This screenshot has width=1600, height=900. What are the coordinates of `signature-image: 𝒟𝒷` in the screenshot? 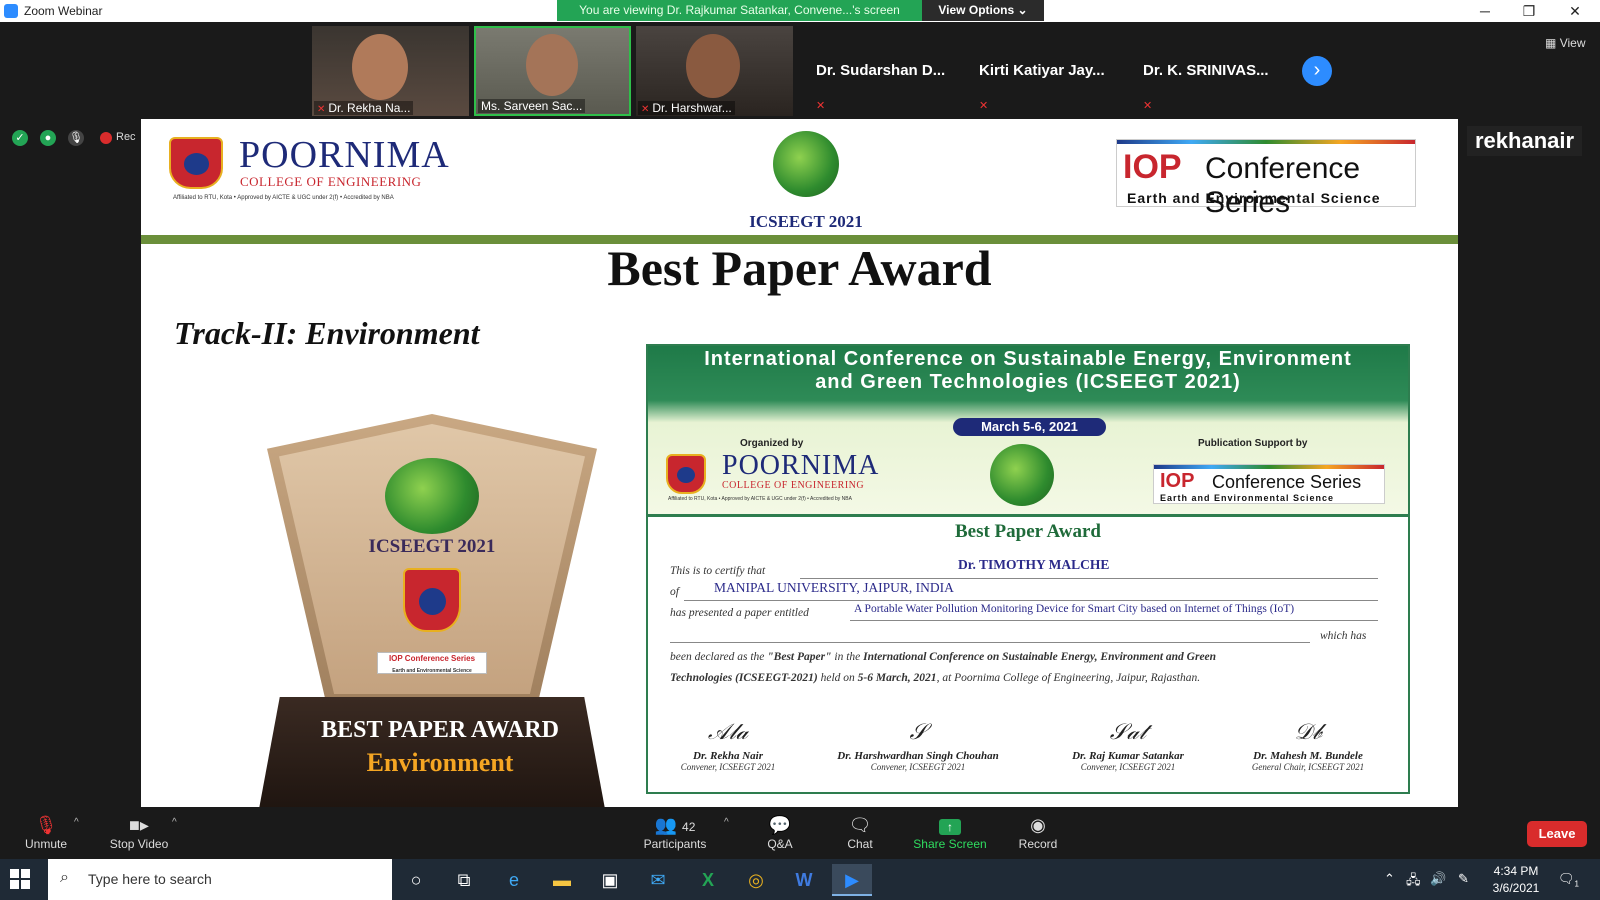 It's located at (1308, 732).